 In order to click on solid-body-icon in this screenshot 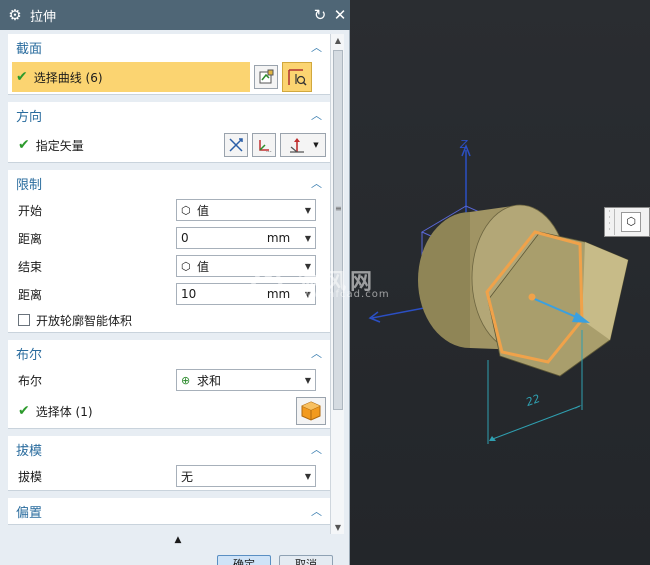, I will do `click(311, 411)`.